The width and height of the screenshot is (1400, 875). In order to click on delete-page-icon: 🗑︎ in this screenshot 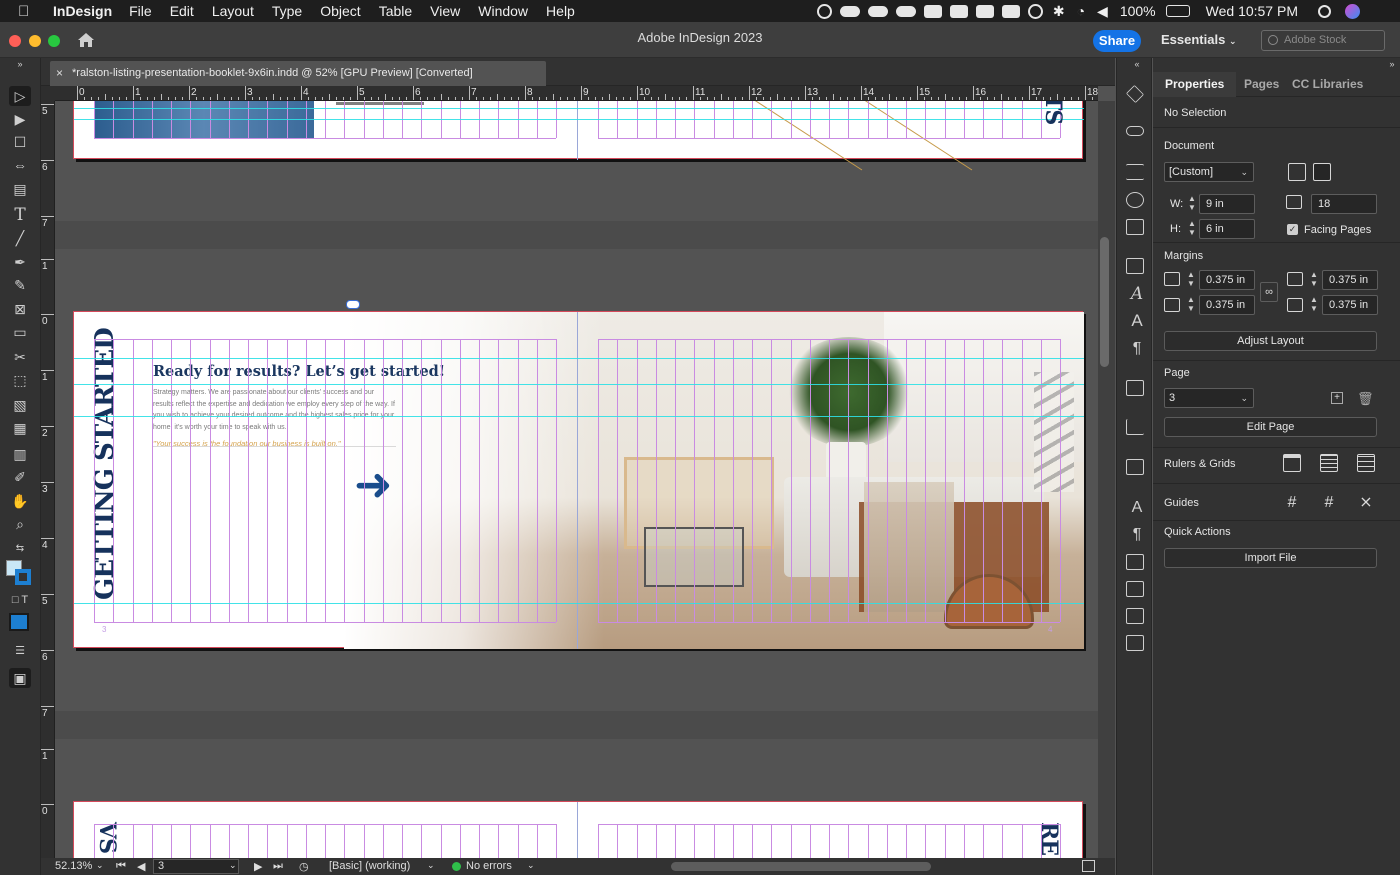, I will do `click(1365, 399)`.